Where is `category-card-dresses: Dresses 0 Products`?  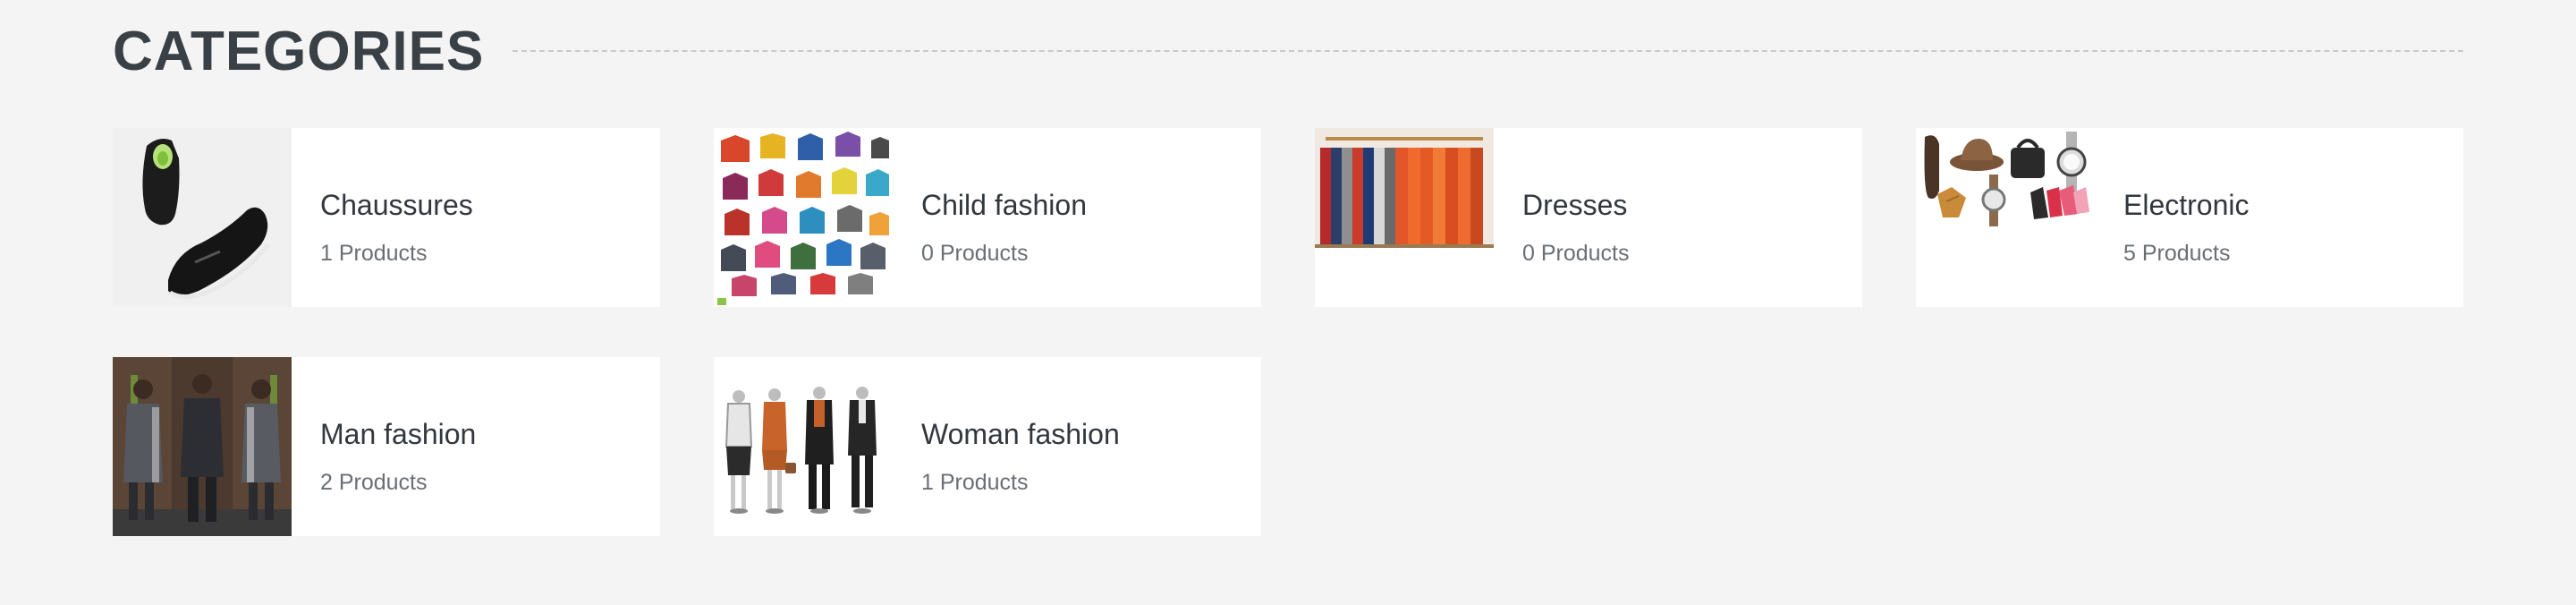 category-card-dresses: Dresses 0 Products is located at coordinates (1588, 217).